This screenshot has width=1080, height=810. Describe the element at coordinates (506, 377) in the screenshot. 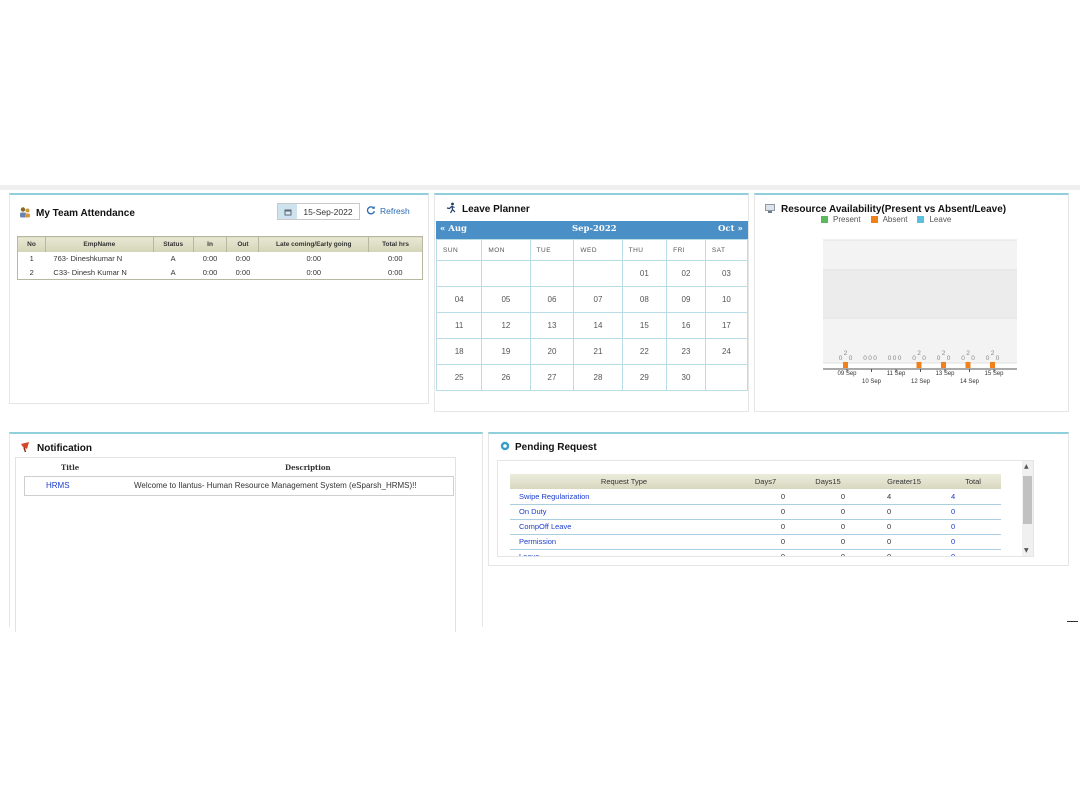

I see `calendar-day: 26` at that location.